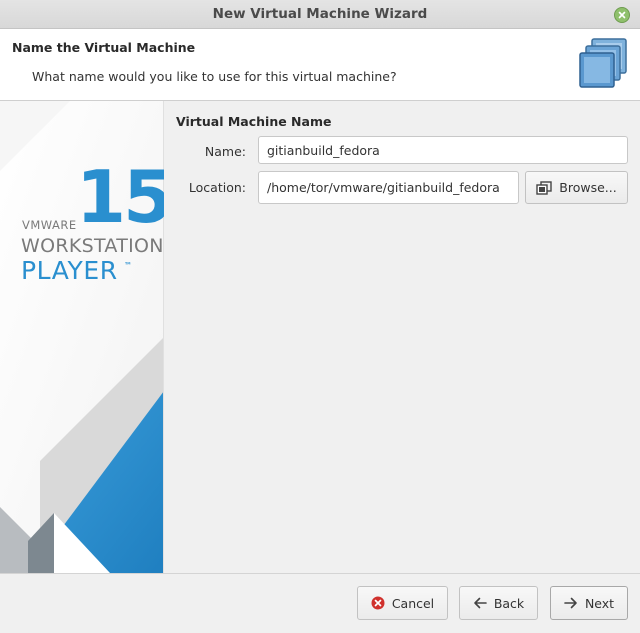  Describe the element at coordinates (69, 270) in the screenshot. I see `product-name-line2: PLAYER` at that location.